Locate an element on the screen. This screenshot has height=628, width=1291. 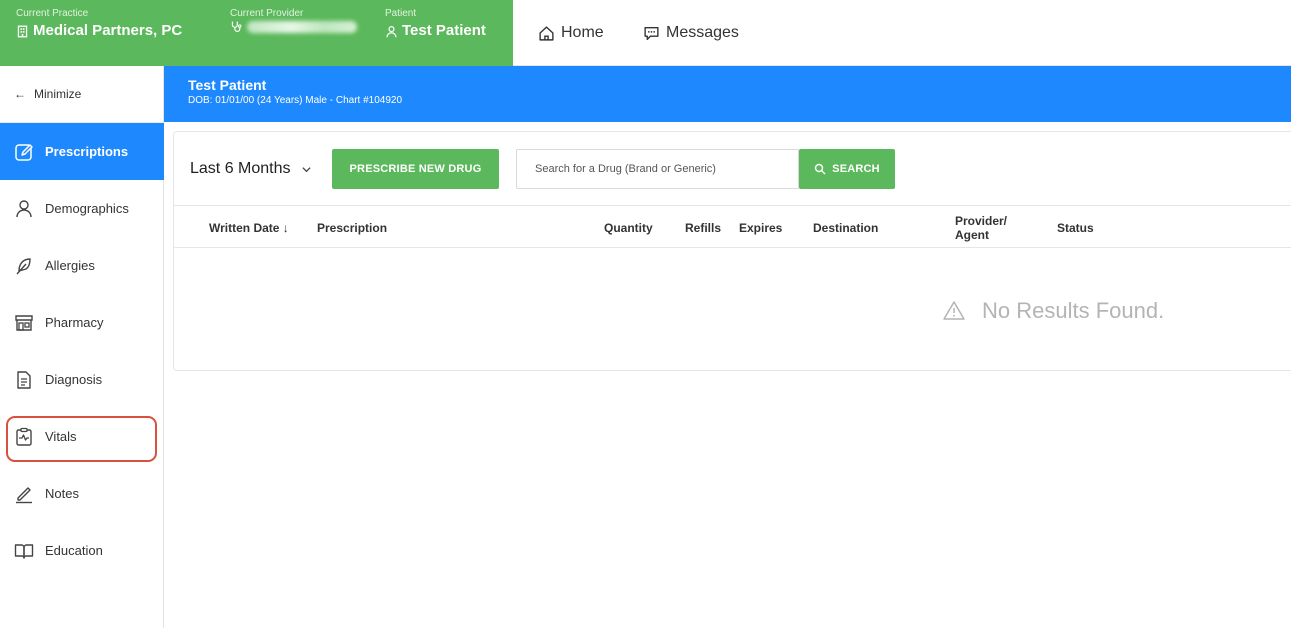
prescribe-new-drug-button: PRESCRIBE NEW DRUG is located at coordinates (415, 169).